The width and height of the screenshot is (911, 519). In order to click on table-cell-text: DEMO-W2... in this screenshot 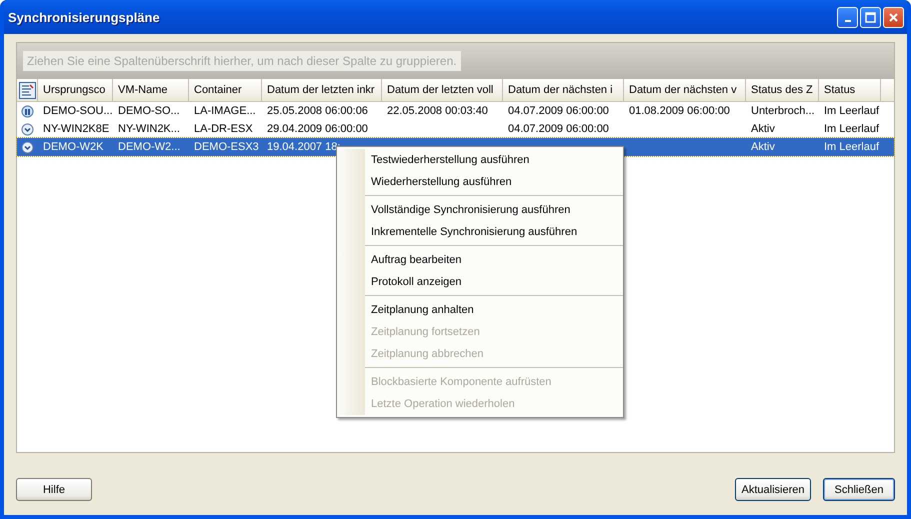, I will do `click(149, 147)`.